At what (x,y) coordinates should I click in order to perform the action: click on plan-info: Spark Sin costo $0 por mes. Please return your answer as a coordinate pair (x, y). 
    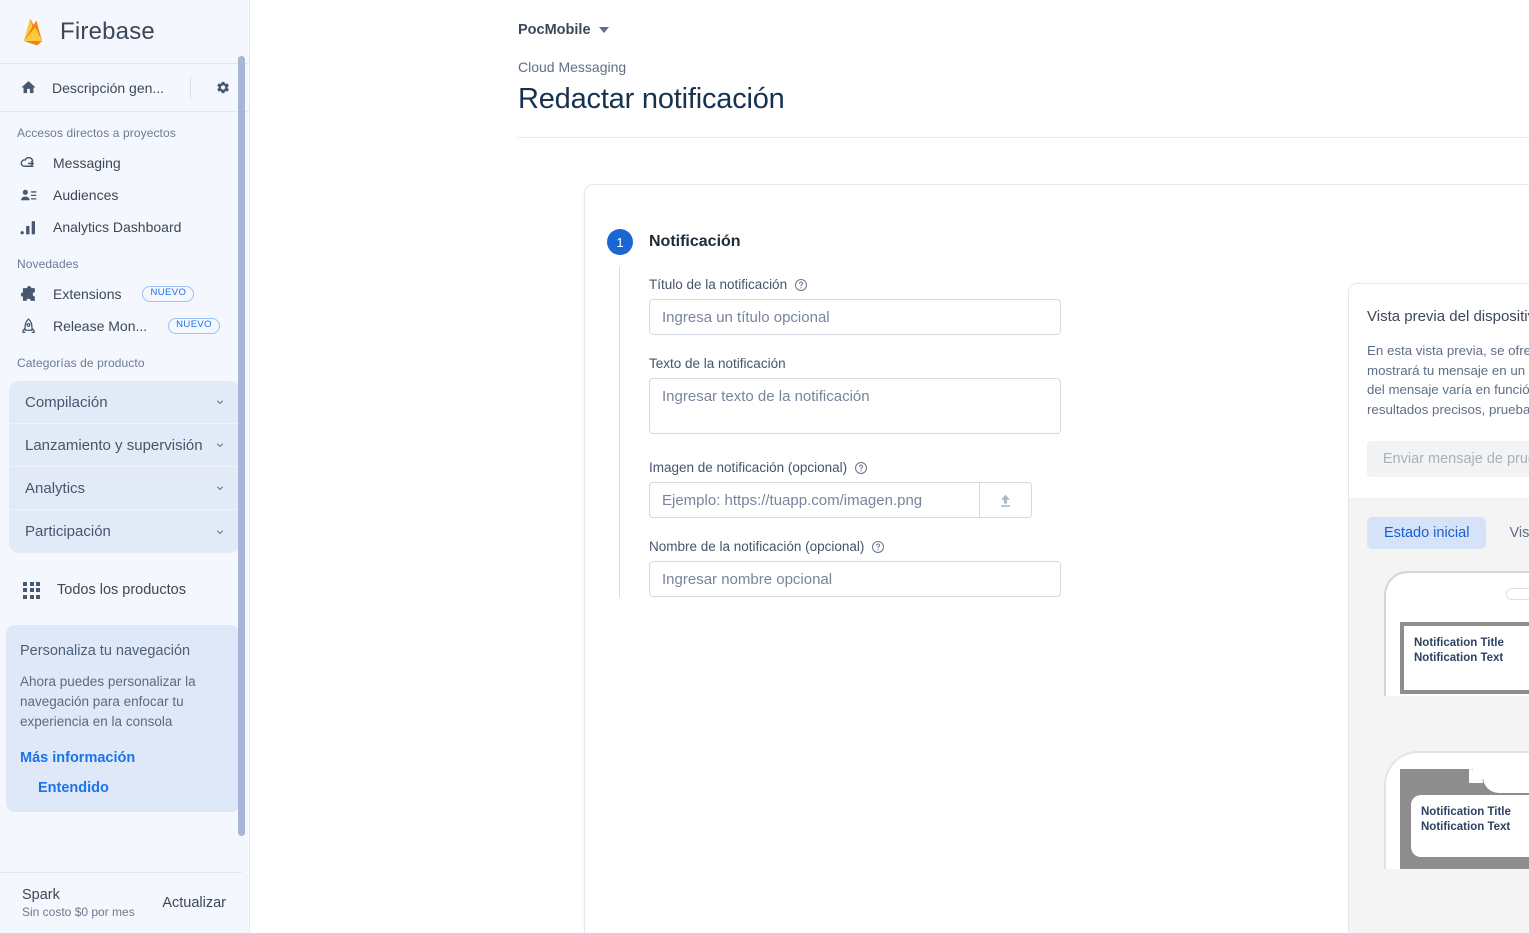
    Looking at the image, I should click on (92, 903).